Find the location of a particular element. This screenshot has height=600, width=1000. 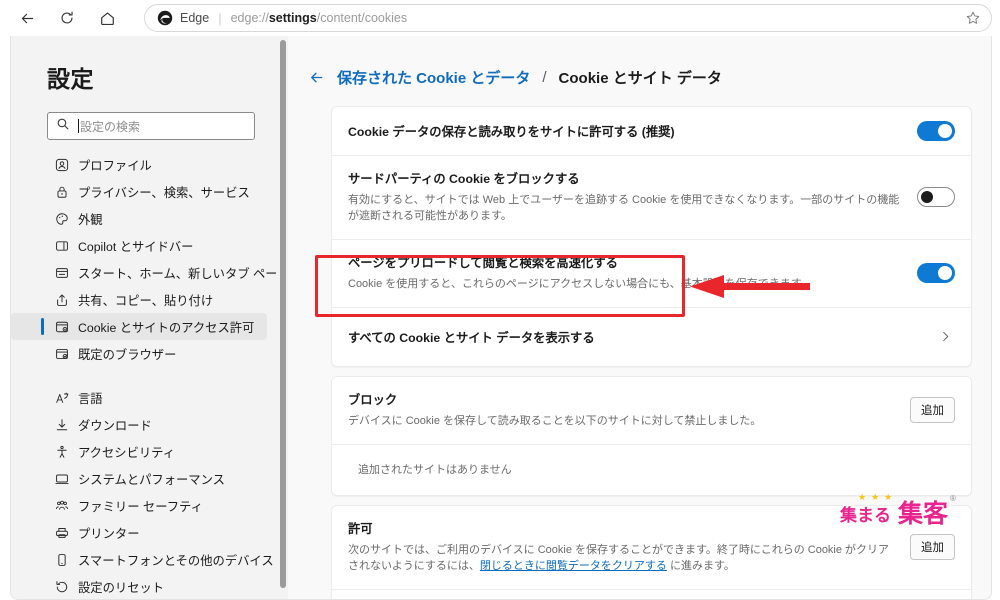

sidebar-item-label: システムとパフォーマンス is located at coordinates (151, 479).